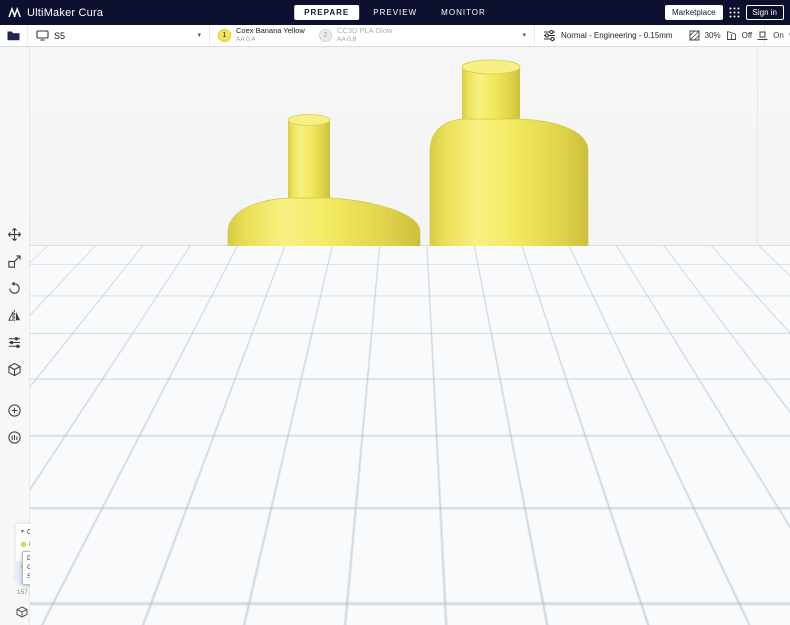  Describe the element at coordinates (463, 12) in the screenshot. I see `tab-monitor: MONITOR` at that location.